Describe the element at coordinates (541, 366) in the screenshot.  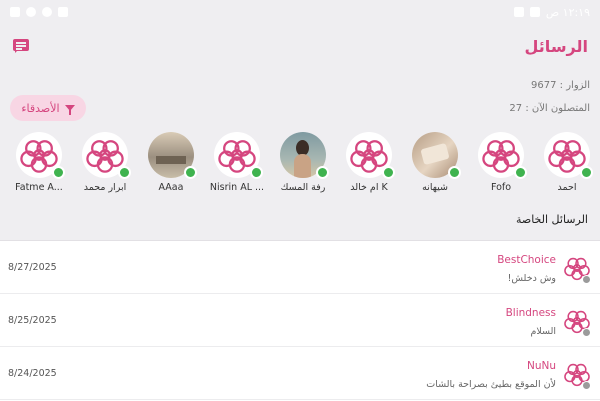
I see `message-sender: NuNu` at that location.